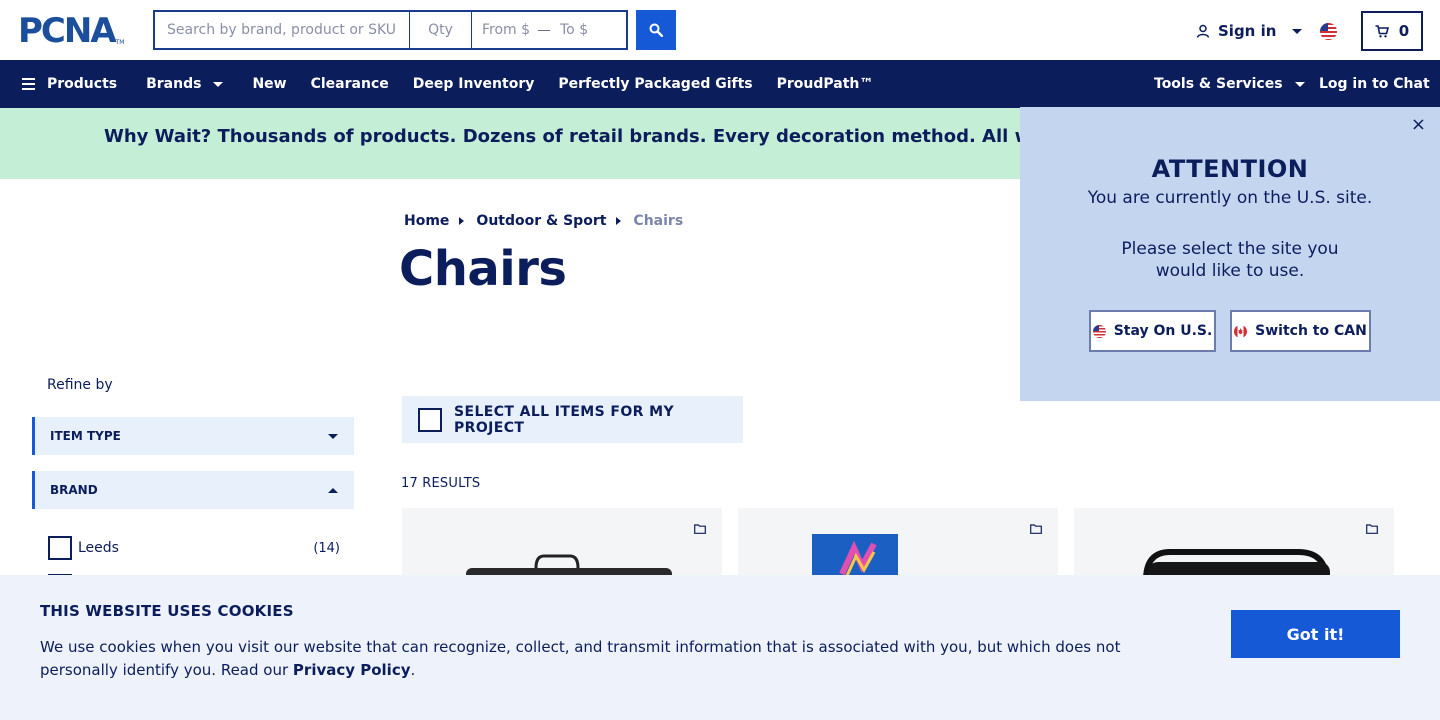 The image size is (1440, 720). Describe the element at coordinates (588, 30) in the screenshot. I see `price-to-input` at that location.